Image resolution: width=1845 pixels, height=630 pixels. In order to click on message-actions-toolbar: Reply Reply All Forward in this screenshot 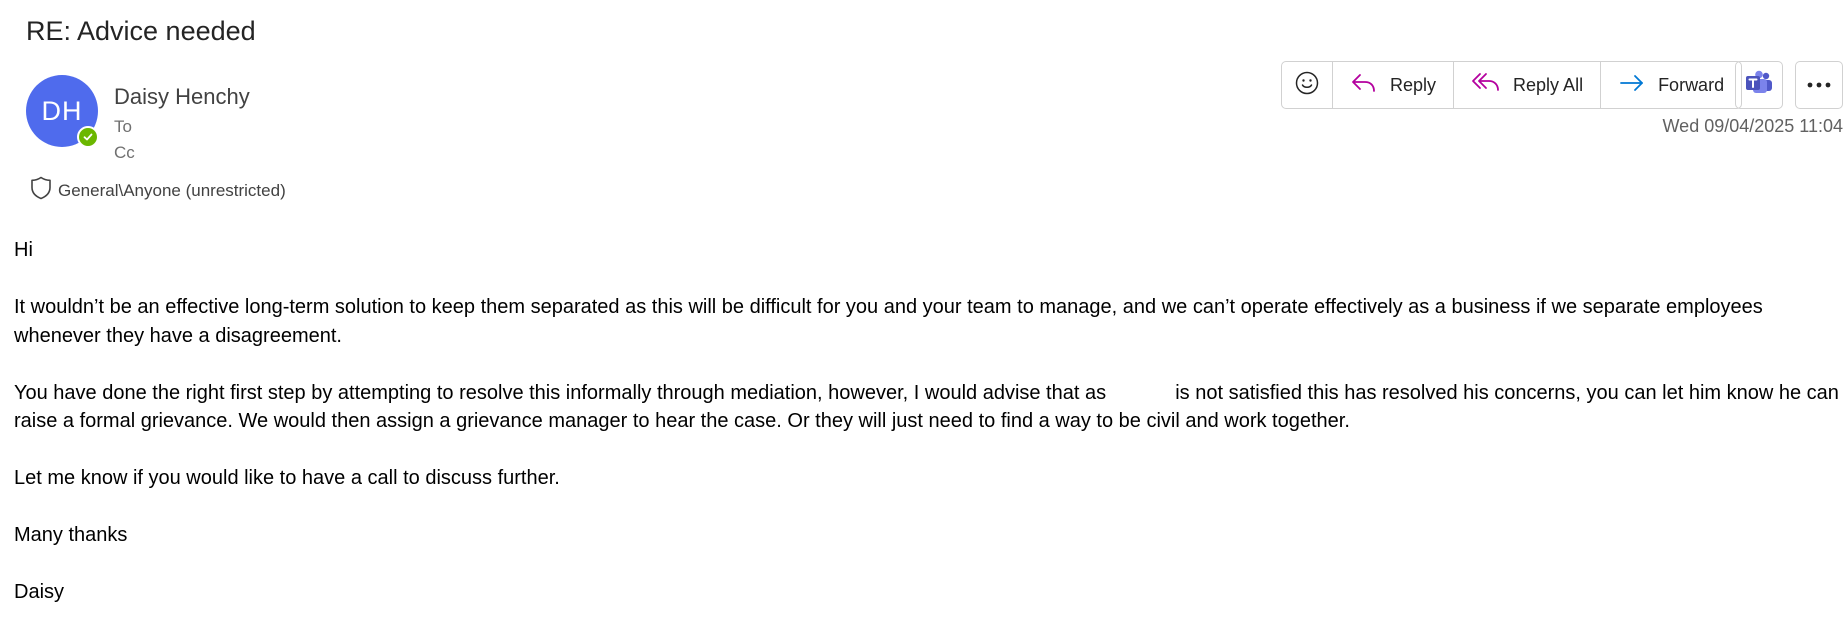, I will do `click(1512, 85)`.